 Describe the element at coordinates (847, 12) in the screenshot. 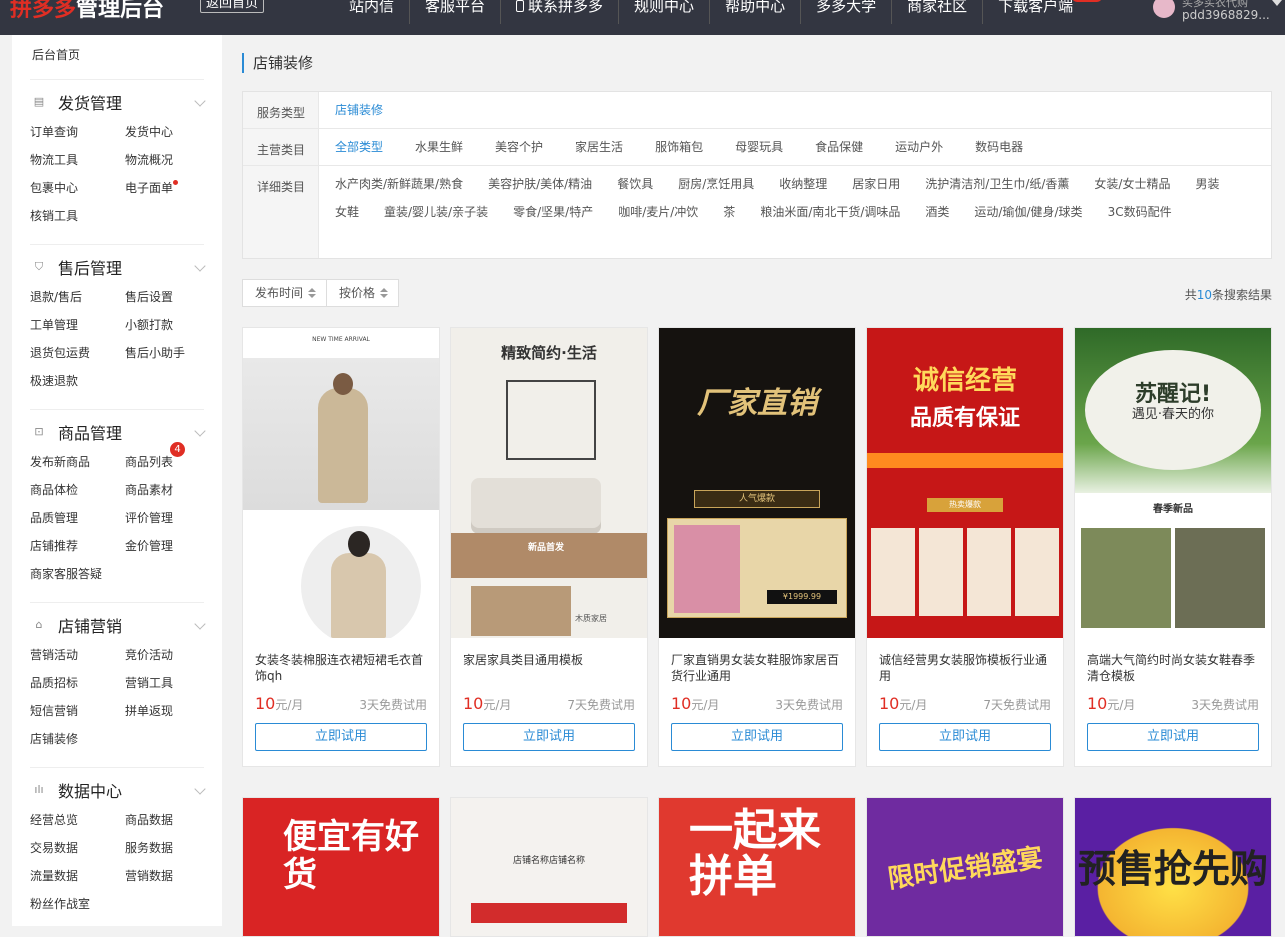

I see `nav-university: 多多大学` at that location.